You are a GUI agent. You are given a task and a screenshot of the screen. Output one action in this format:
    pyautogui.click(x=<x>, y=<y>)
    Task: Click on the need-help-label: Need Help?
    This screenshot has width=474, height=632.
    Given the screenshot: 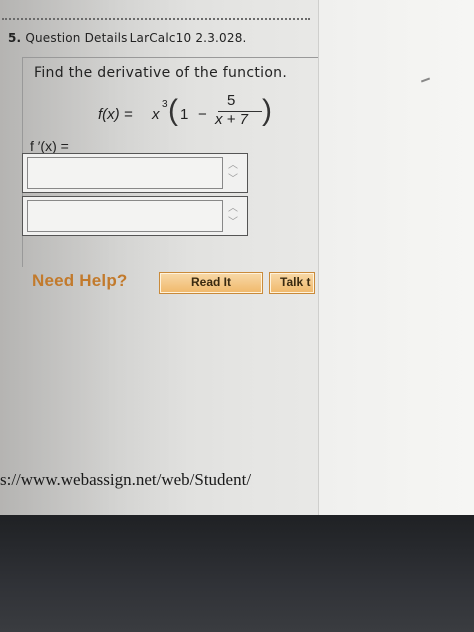 What is the action you would take?
    pyautogui.click(x=80, y=280)
    